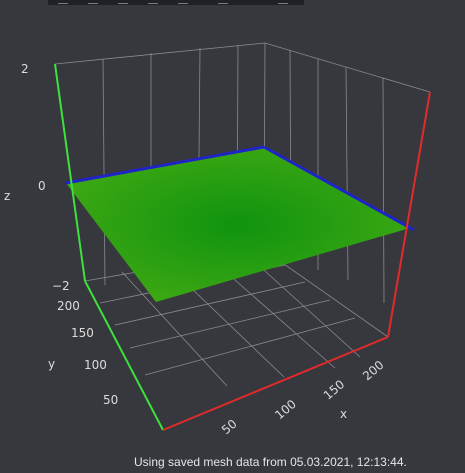 The width and height of the screenshot is (465, 473). What do you see at coordinates (7, 196) in the screenshot?
I see `z-axis-label: z` at bounding box center [7, 196].